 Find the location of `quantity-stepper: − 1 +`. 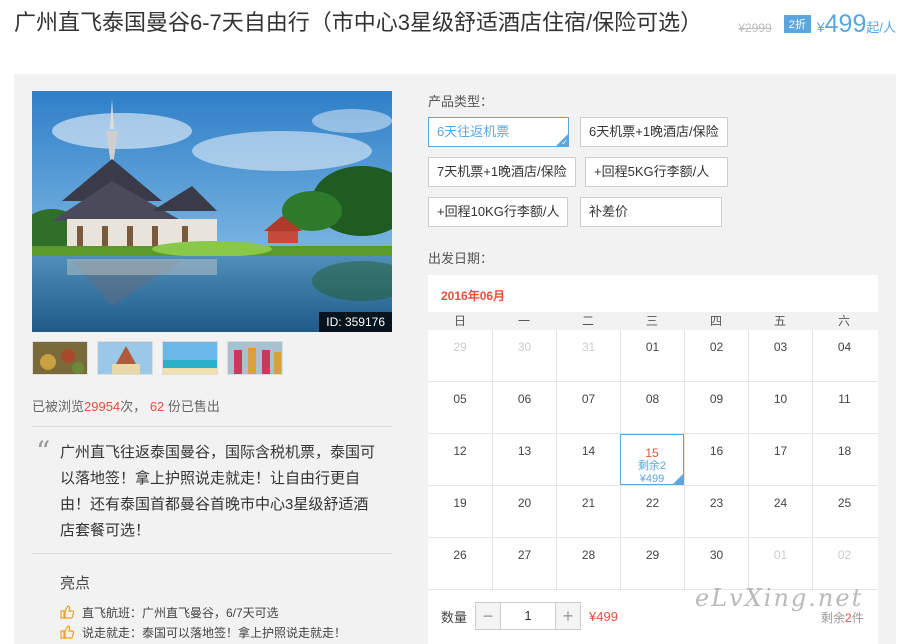

quantity-stepper: − 1 + is located at coordinates (528, 616).